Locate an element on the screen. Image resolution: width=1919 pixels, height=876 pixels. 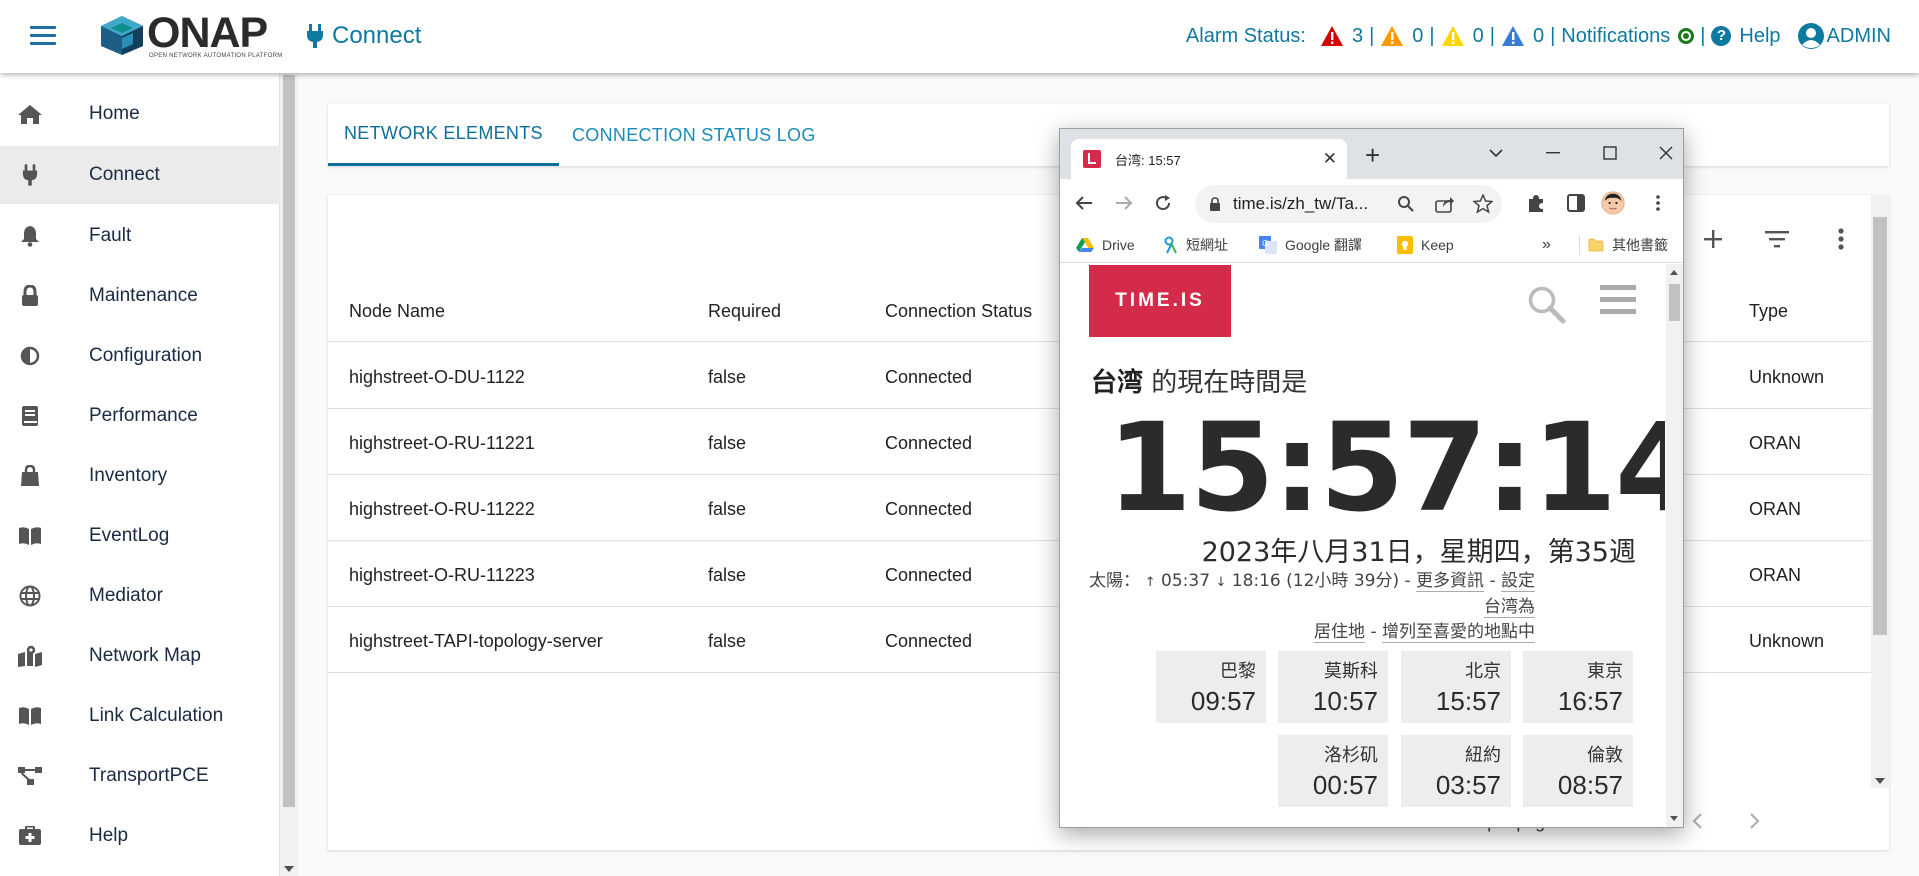
tab-search-chevron-icon is located at coordinates (1496, 153).